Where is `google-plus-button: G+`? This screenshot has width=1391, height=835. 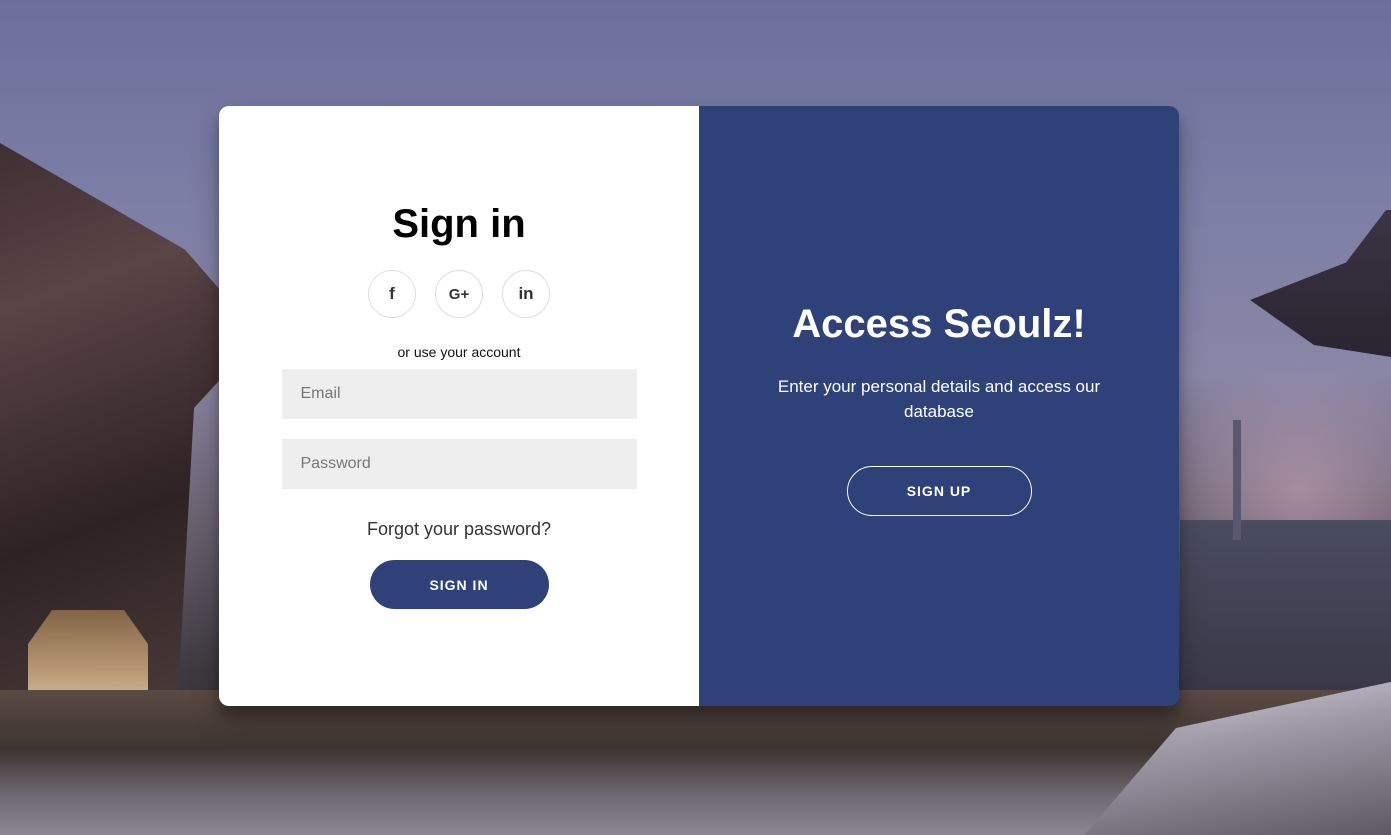
google-plus-button: G+ is located at coordinates (459, 294).